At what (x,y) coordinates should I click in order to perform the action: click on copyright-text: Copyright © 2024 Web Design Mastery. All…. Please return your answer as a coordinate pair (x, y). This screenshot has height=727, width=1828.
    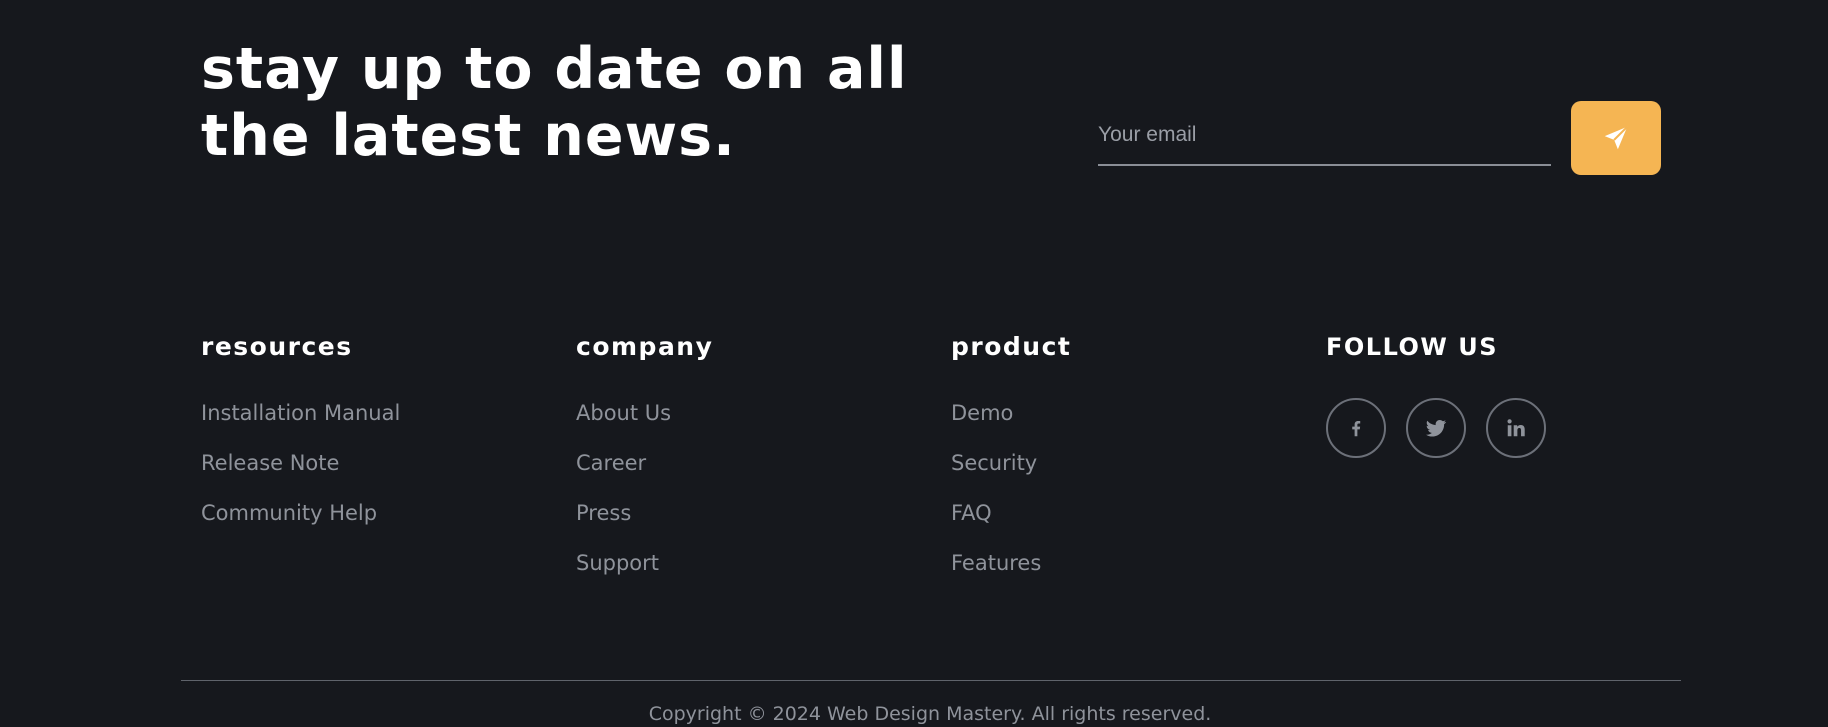
    Looking at the image, I should click on (930, 714).